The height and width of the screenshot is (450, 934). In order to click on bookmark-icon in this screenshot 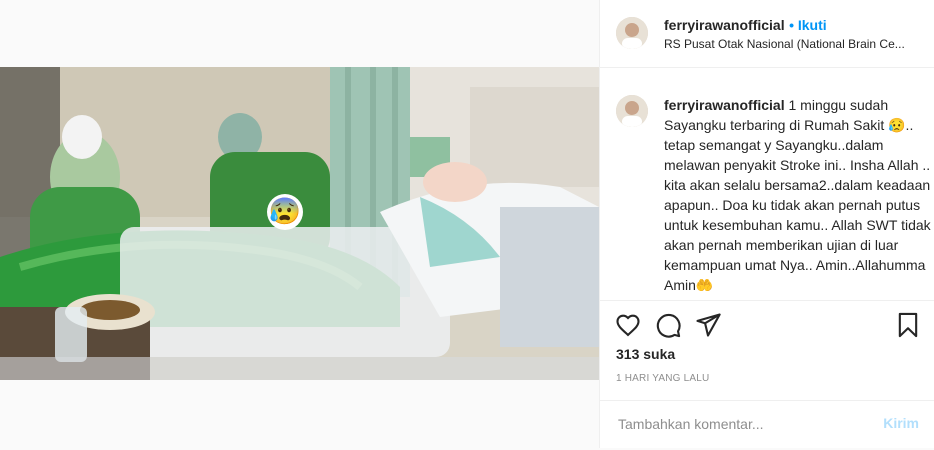, I will do `click(908, 325)`.